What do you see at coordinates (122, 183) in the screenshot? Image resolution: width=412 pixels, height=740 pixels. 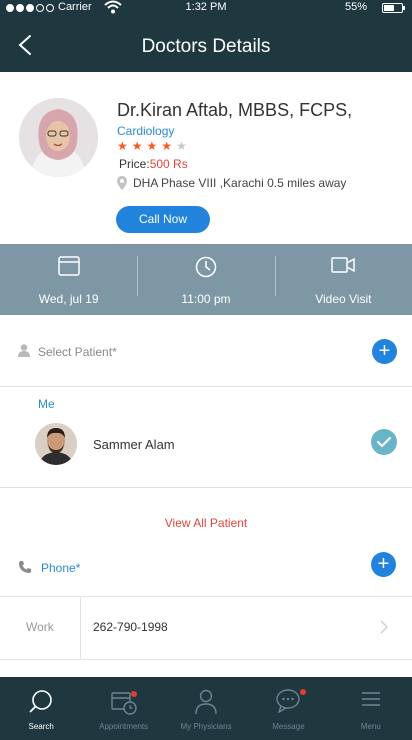 I see `location-pin-icon` at bounding box center [122, 183].